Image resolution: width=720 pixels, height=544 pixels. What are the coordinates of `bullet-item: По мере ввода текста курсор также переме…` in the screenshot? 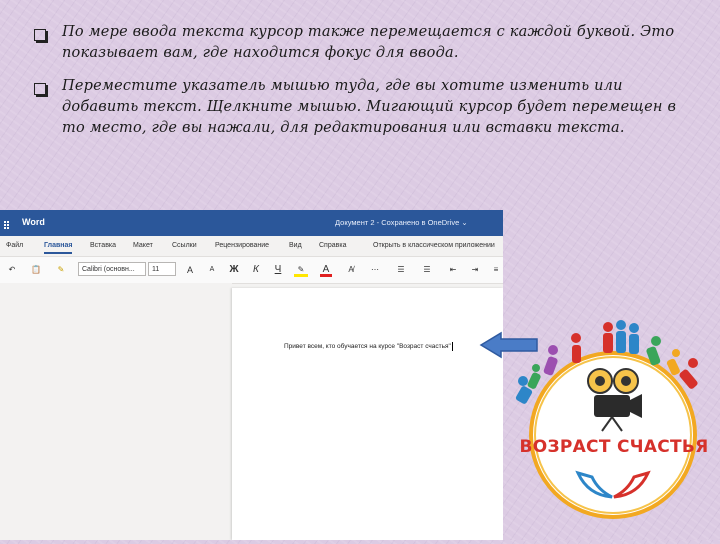 It's located at (360, 43).